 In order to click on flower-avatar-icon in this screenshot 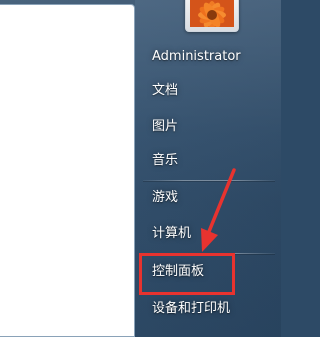, I will do `click(212, 13)`.